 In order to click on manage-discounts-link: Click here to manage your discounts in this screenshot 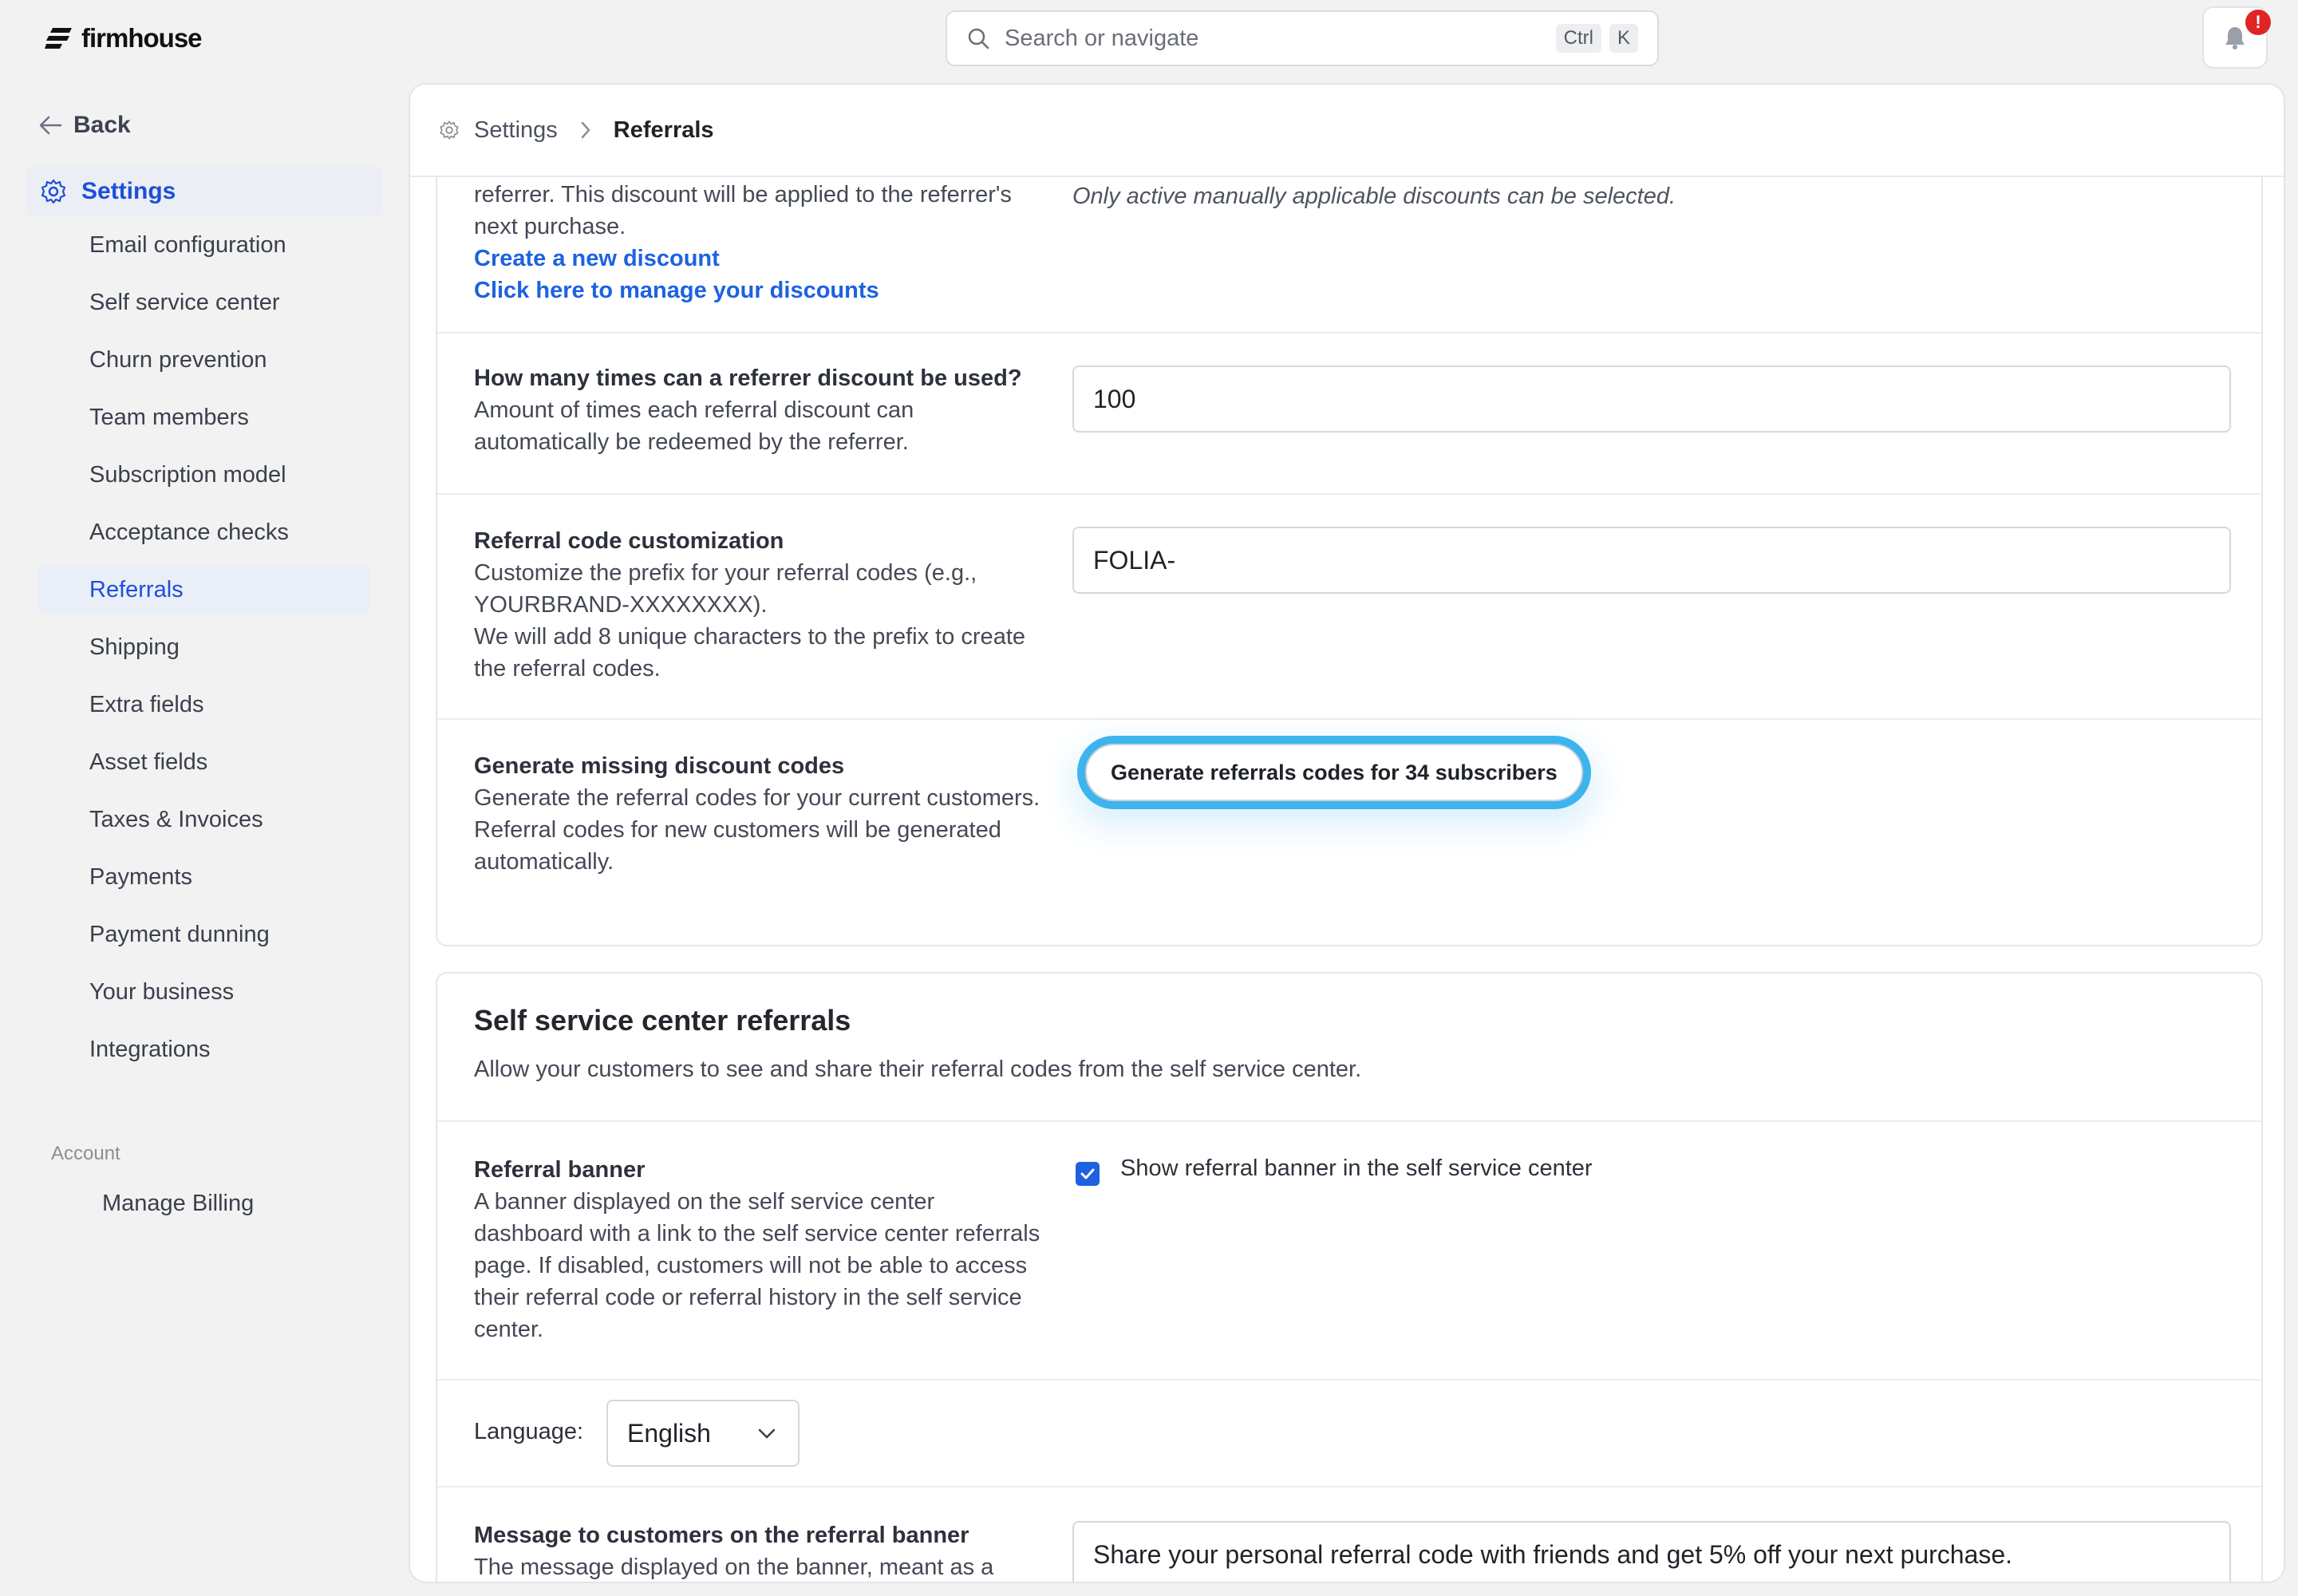, I will do `click(761, 290)`.